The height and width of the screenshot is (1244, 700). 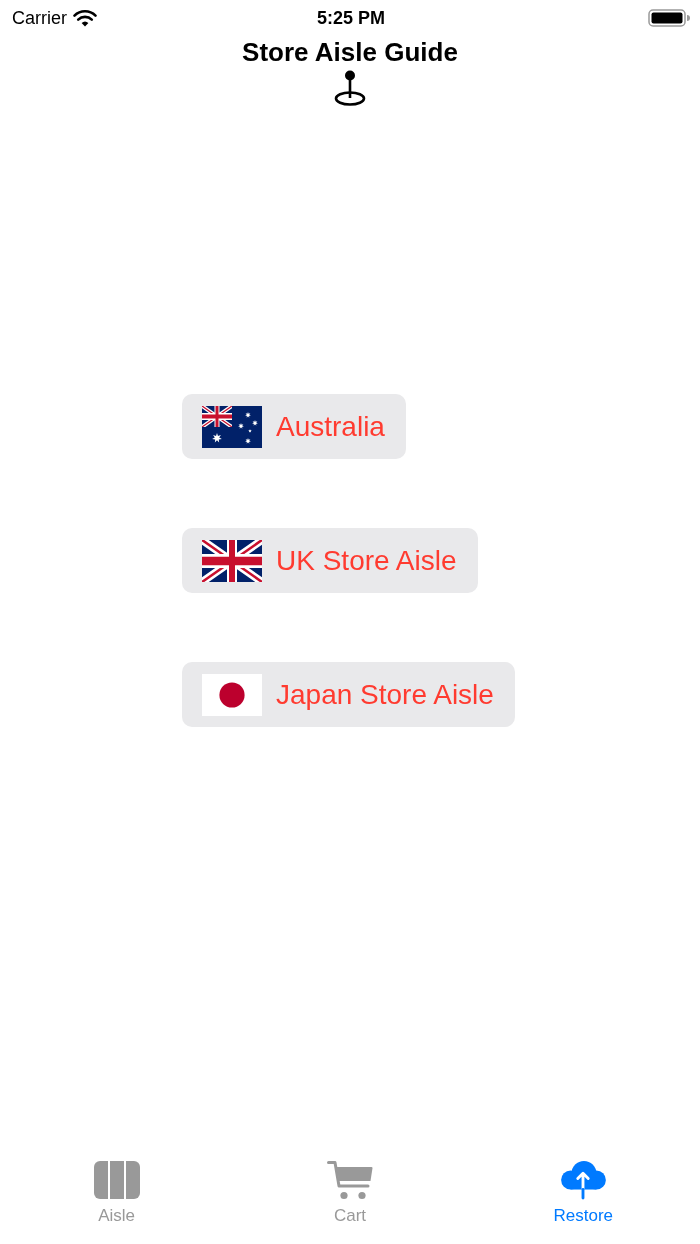 I want to click on tab-item: Cart, so click(x=350, y=1193).